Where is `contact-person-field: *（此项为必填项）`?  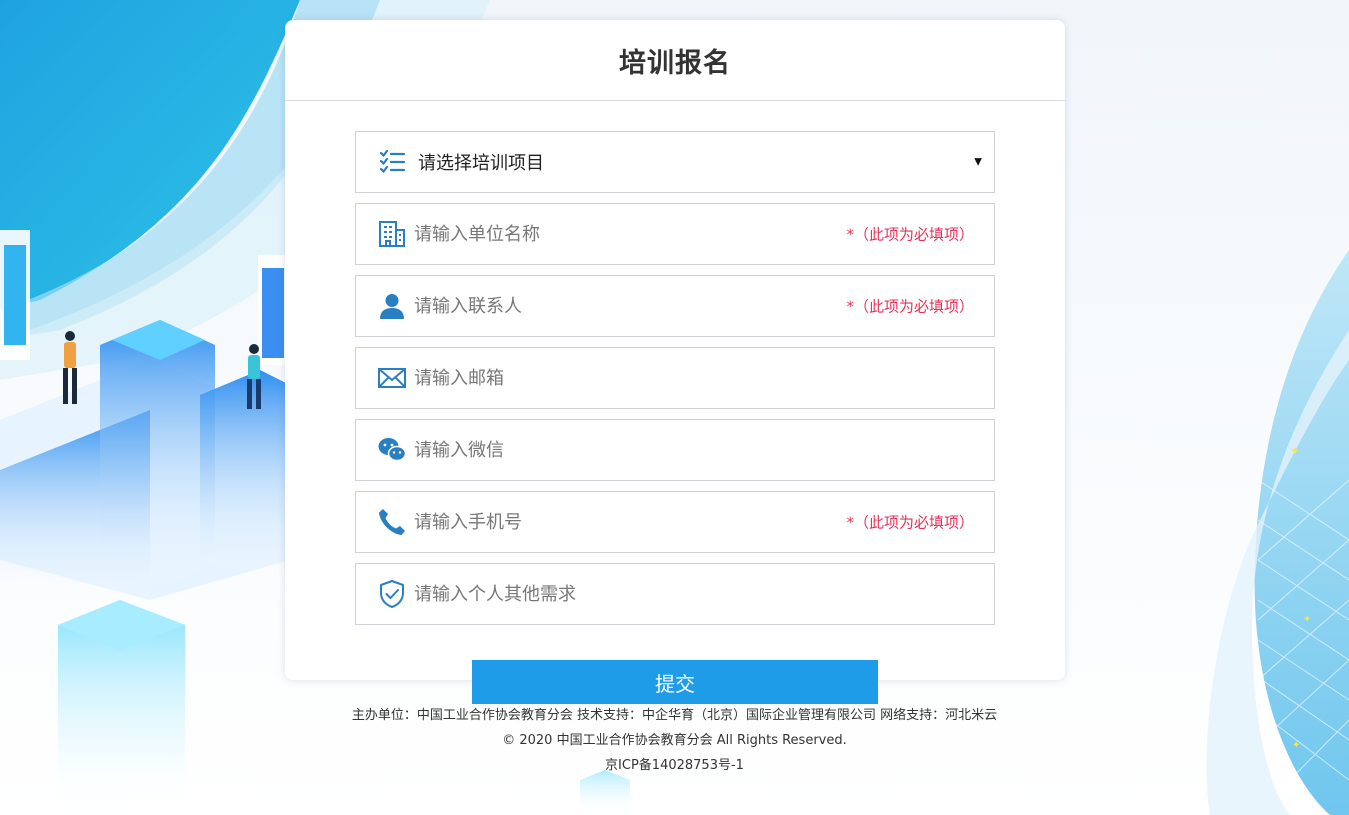
contact-person-field: *（此项为必填项） is located at coordinates (675, 306).